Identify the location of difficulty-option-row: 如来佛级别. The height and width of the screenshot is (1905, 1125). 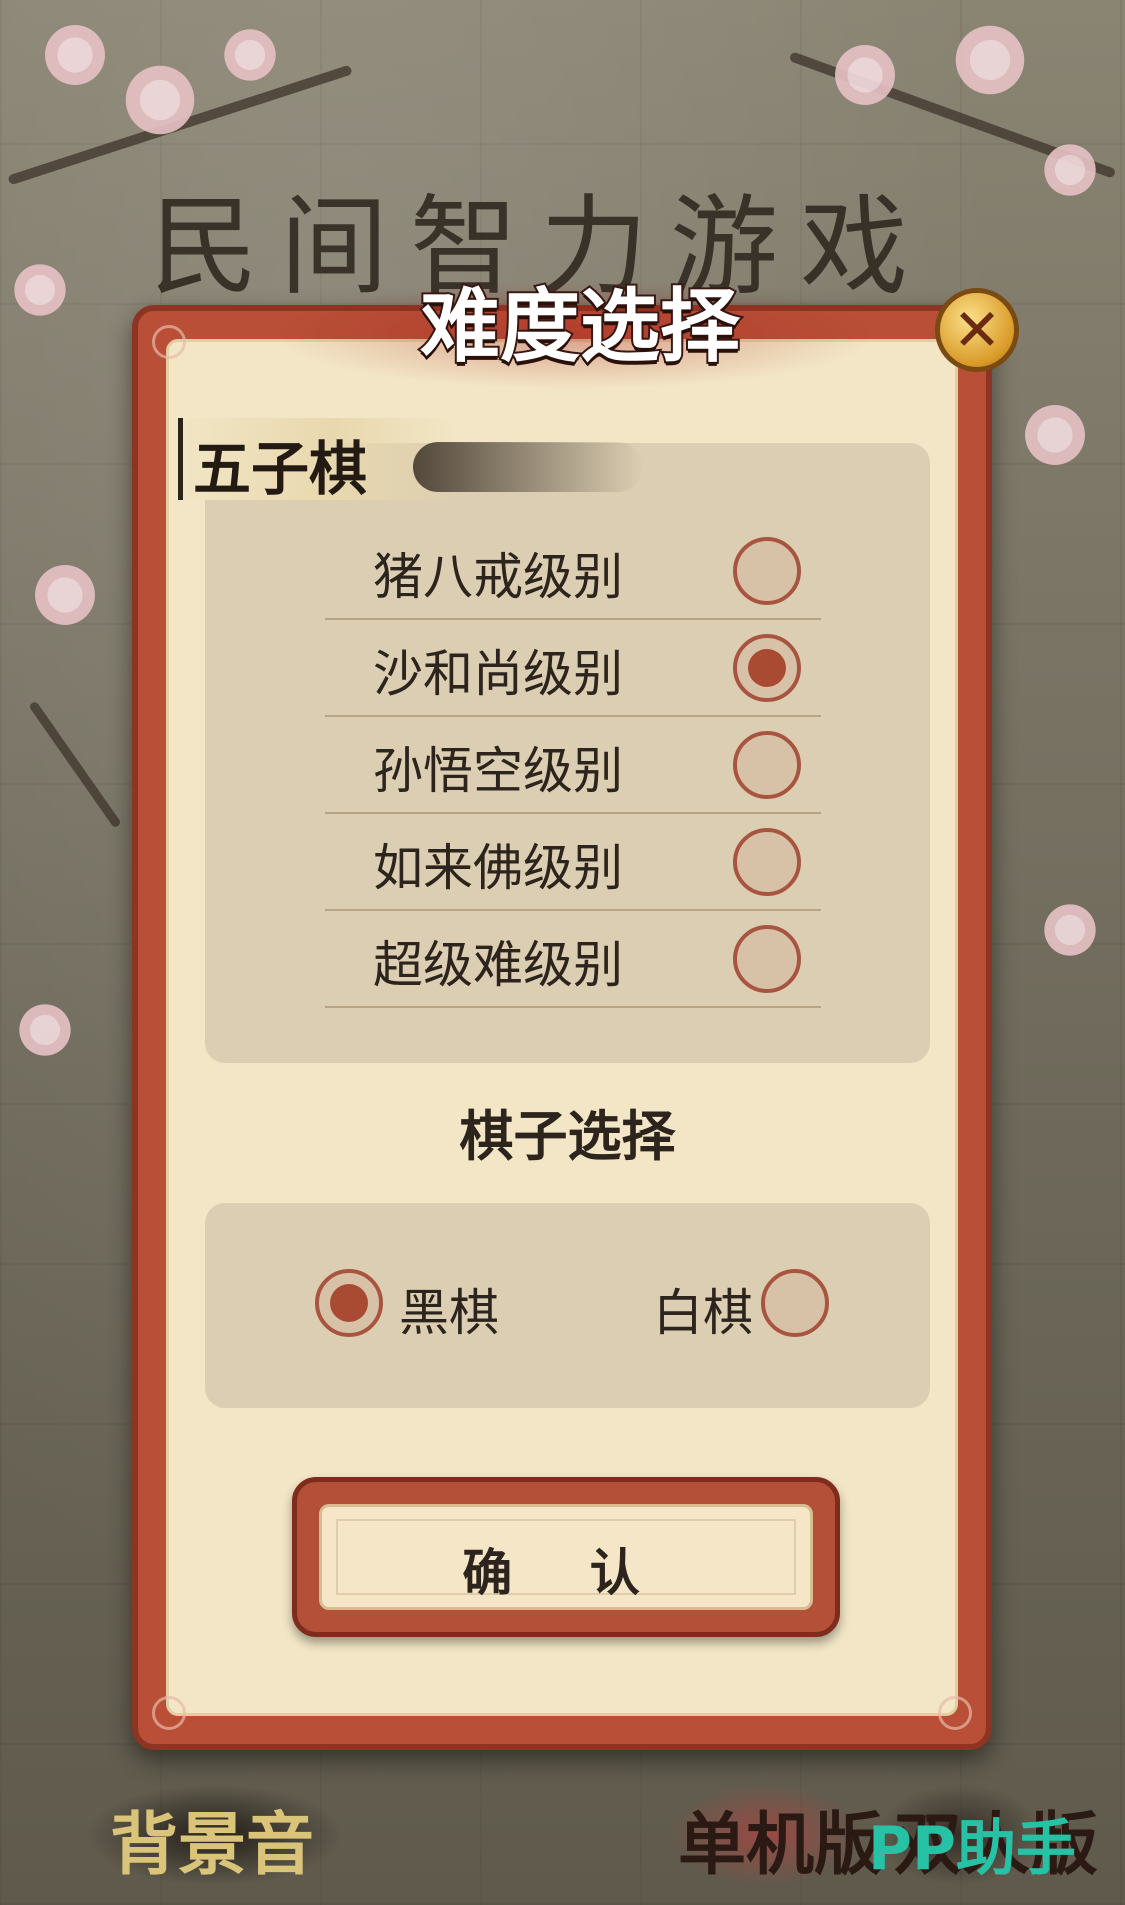
(573, 862).